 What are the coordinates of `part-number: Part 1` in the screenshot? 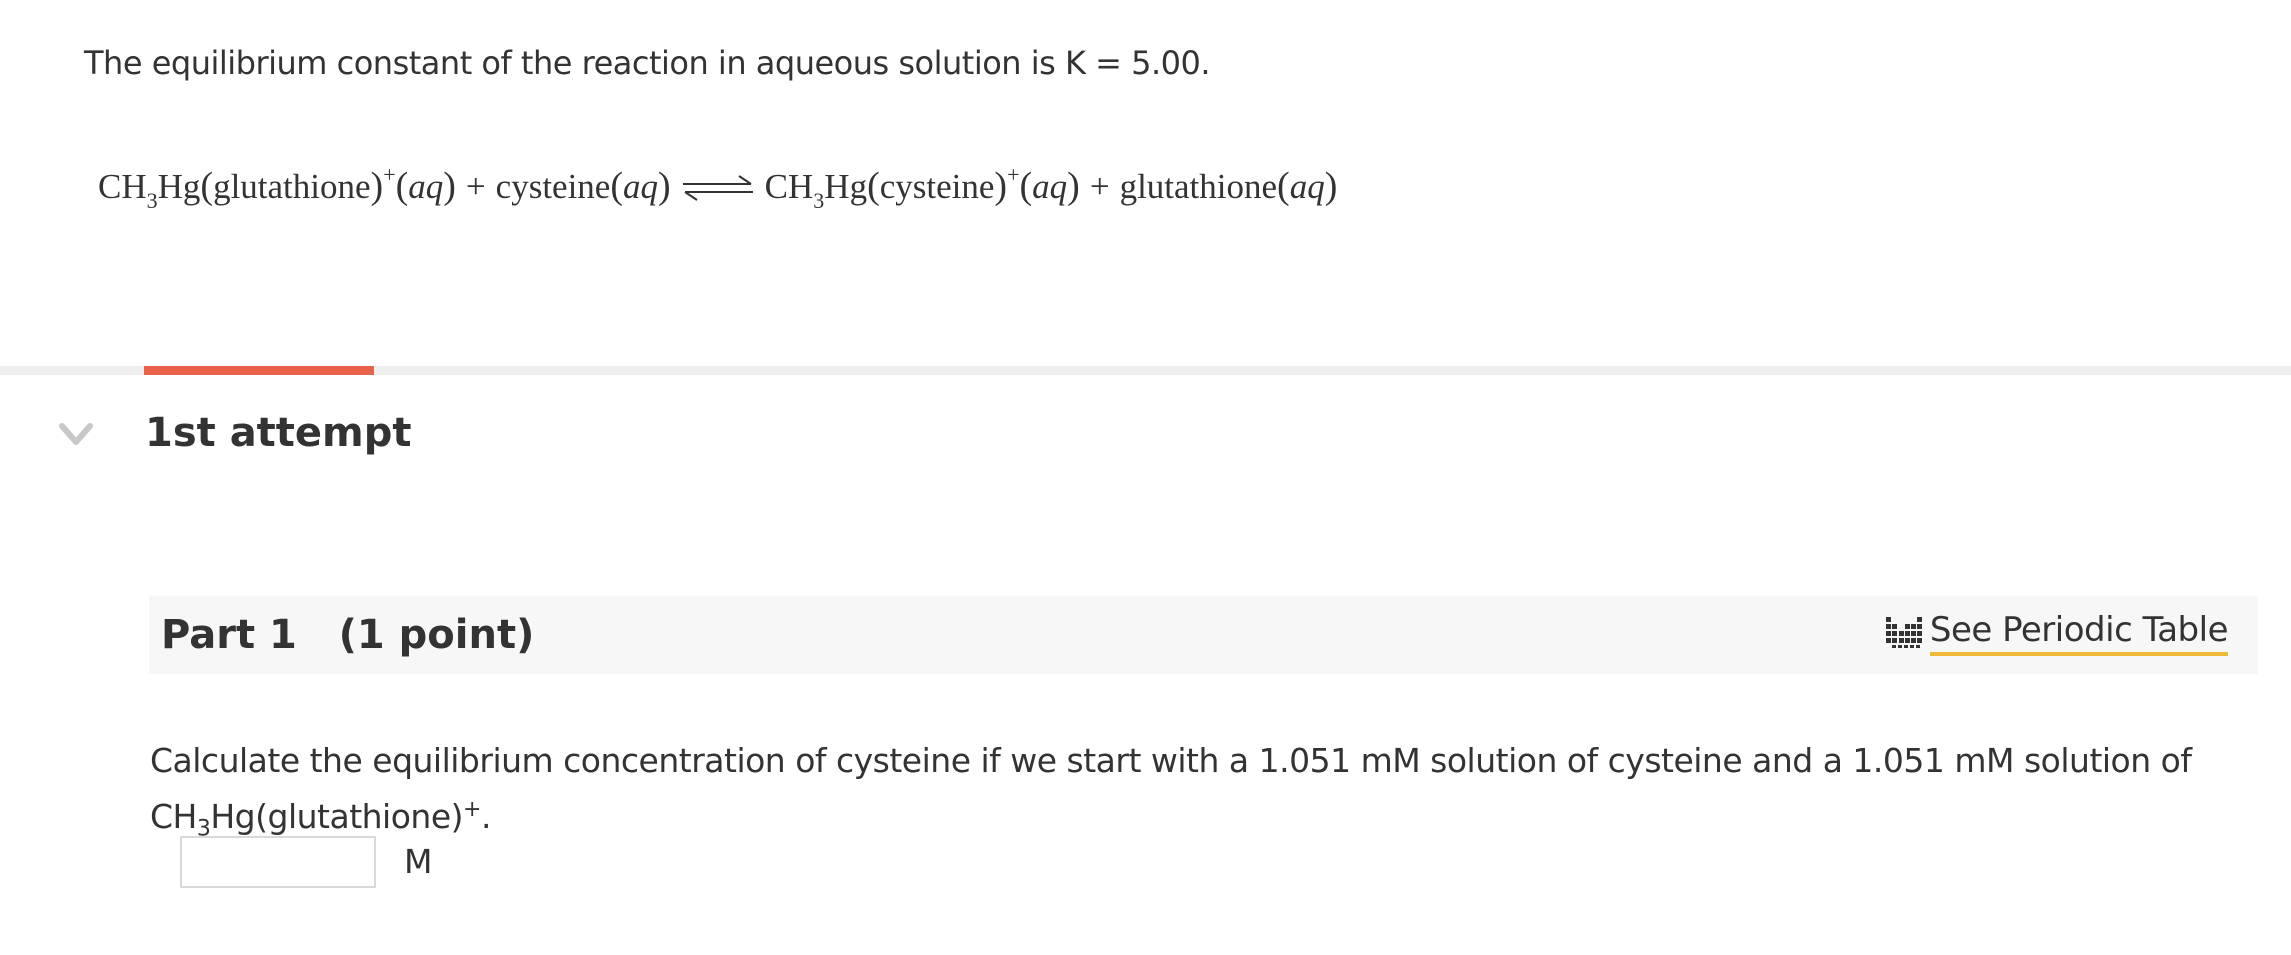 It's located at (229, 635).